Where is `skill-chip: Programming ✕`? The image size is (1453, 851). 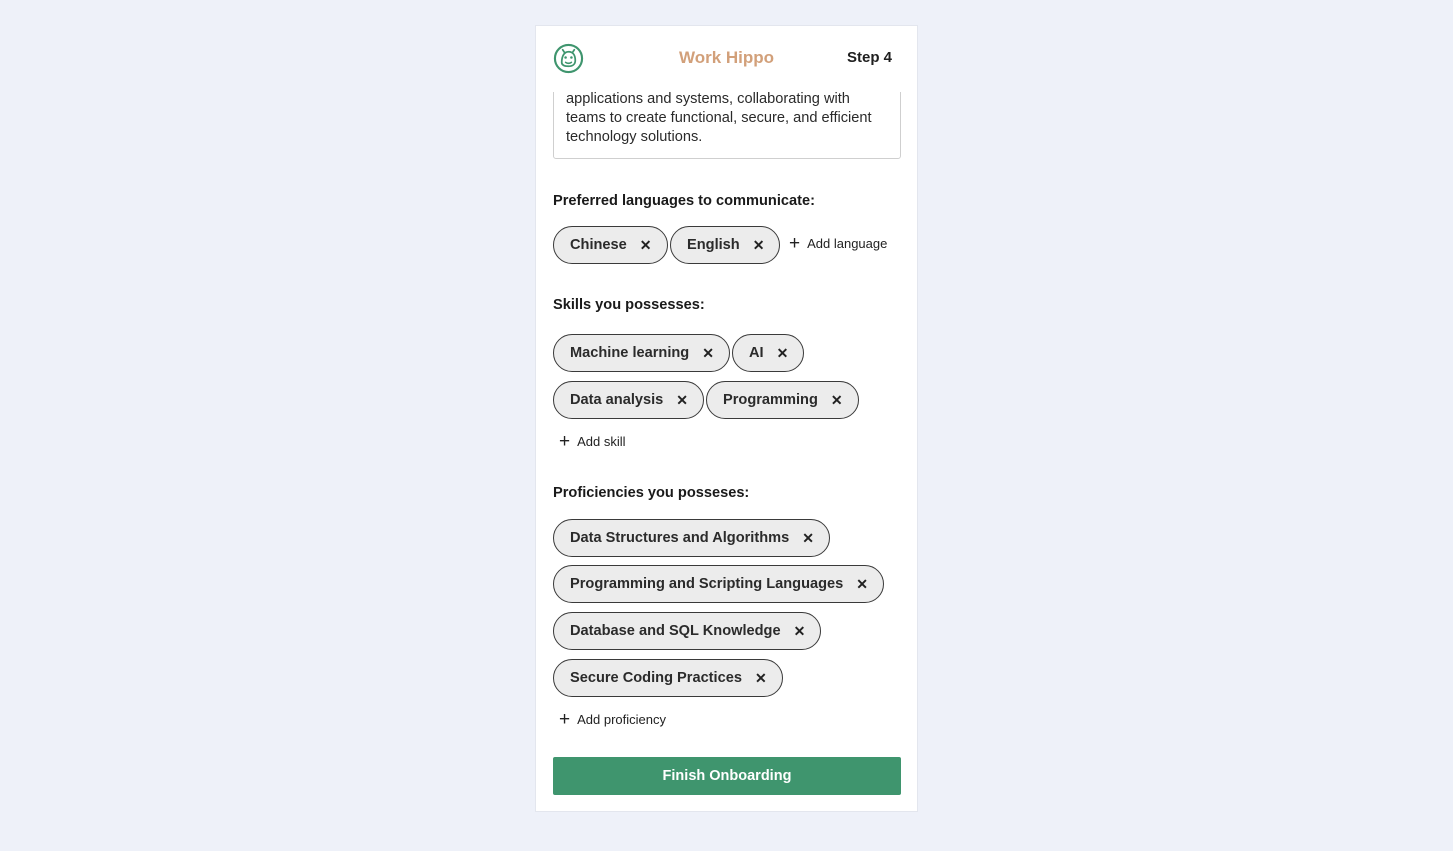 skill-chip: Programming ✕ is located at coordinates (782, 400).